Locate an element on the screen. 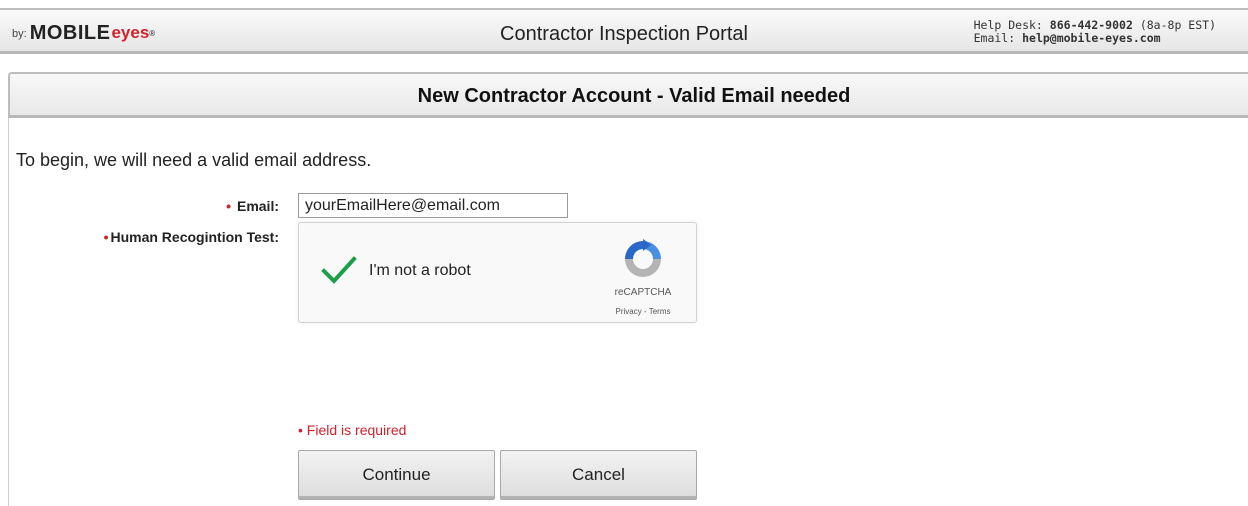 The image size is (1248, 506). helpdesk-label: Help Desk: is located at coordinates (1008, 25).